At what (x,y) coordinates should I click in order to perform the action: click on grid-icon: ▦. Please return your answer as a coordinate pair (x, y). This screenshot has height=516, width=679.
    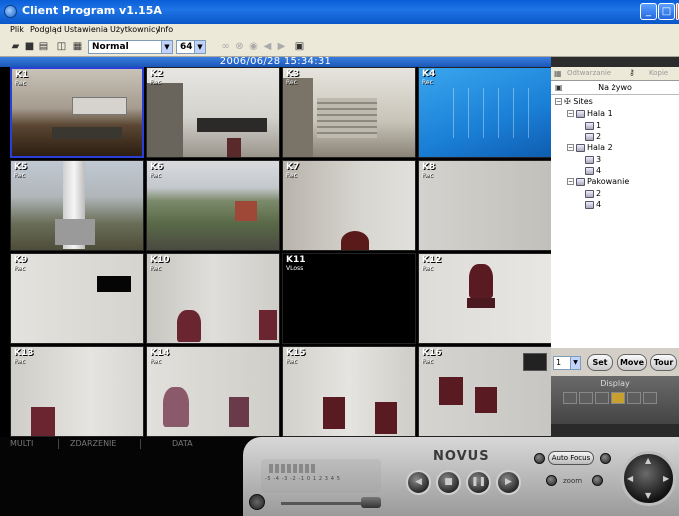
    Looking at the image, I should click on (77, 47).